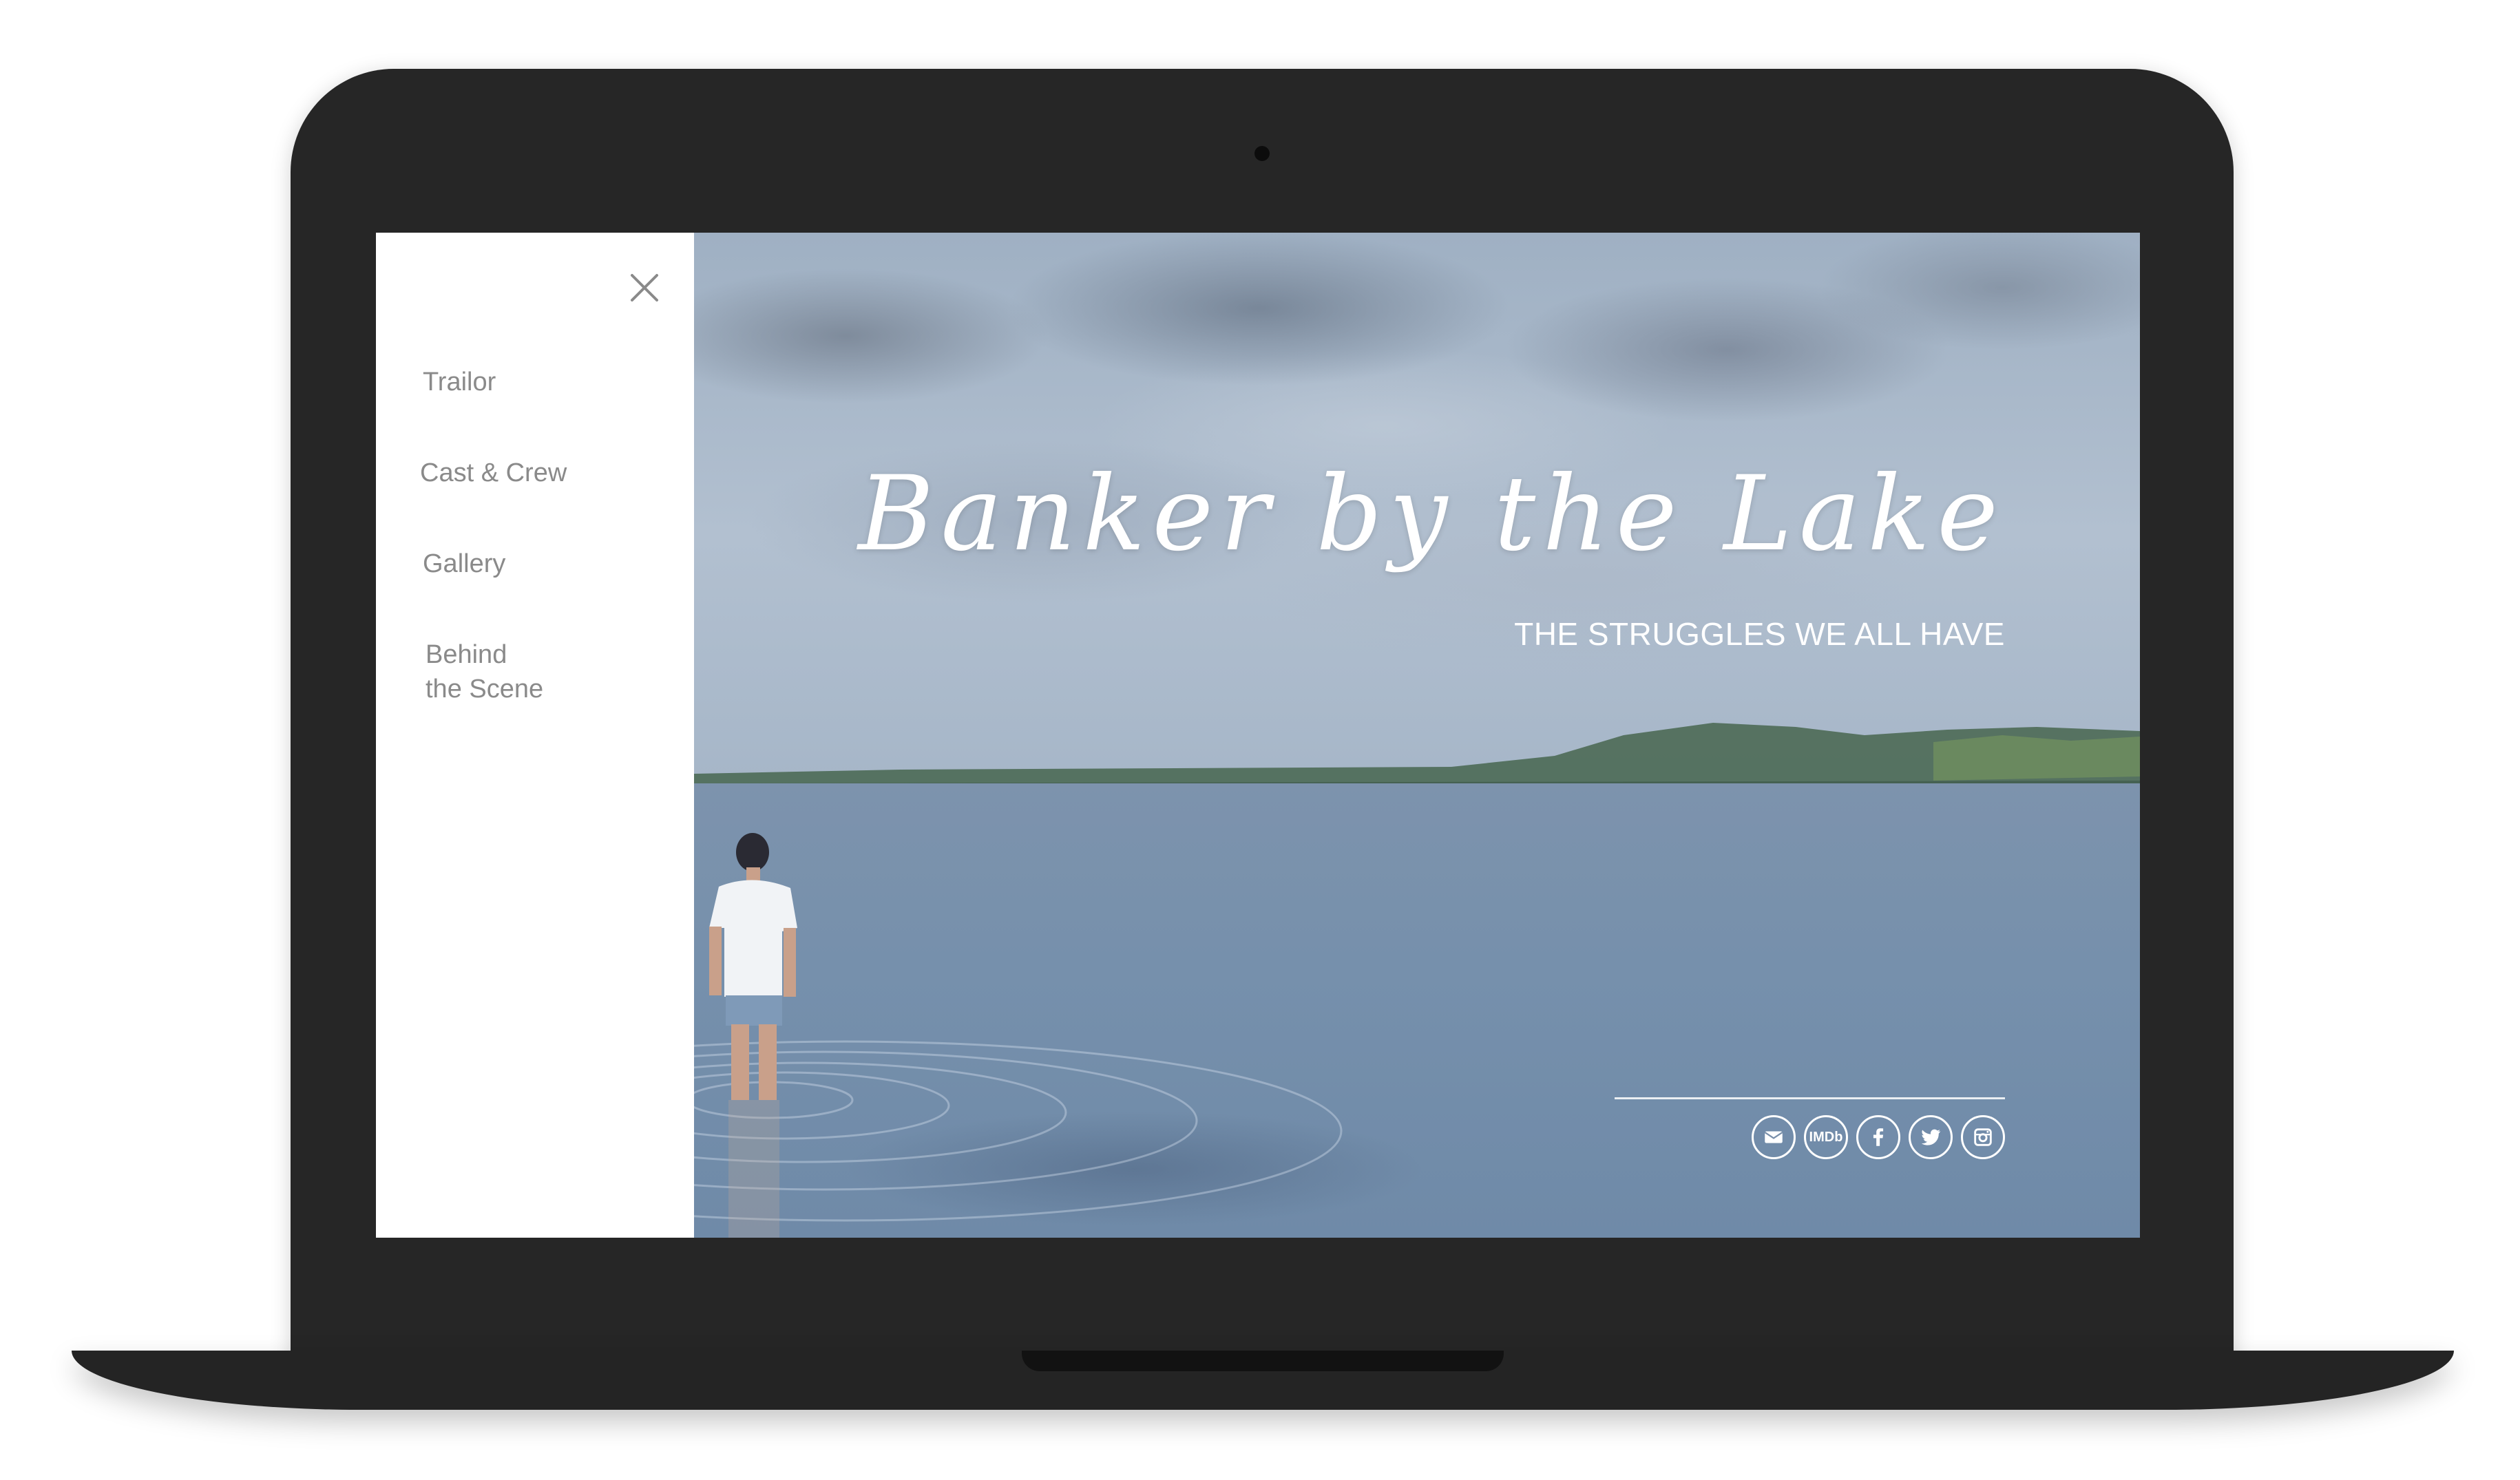 The height and width of the screenshot is (1480, 2520). What do you see at coordinates (464, 564) in the screenshot?
I see `menu-item-gallery: Gallery` at bounding box center [464, 564].